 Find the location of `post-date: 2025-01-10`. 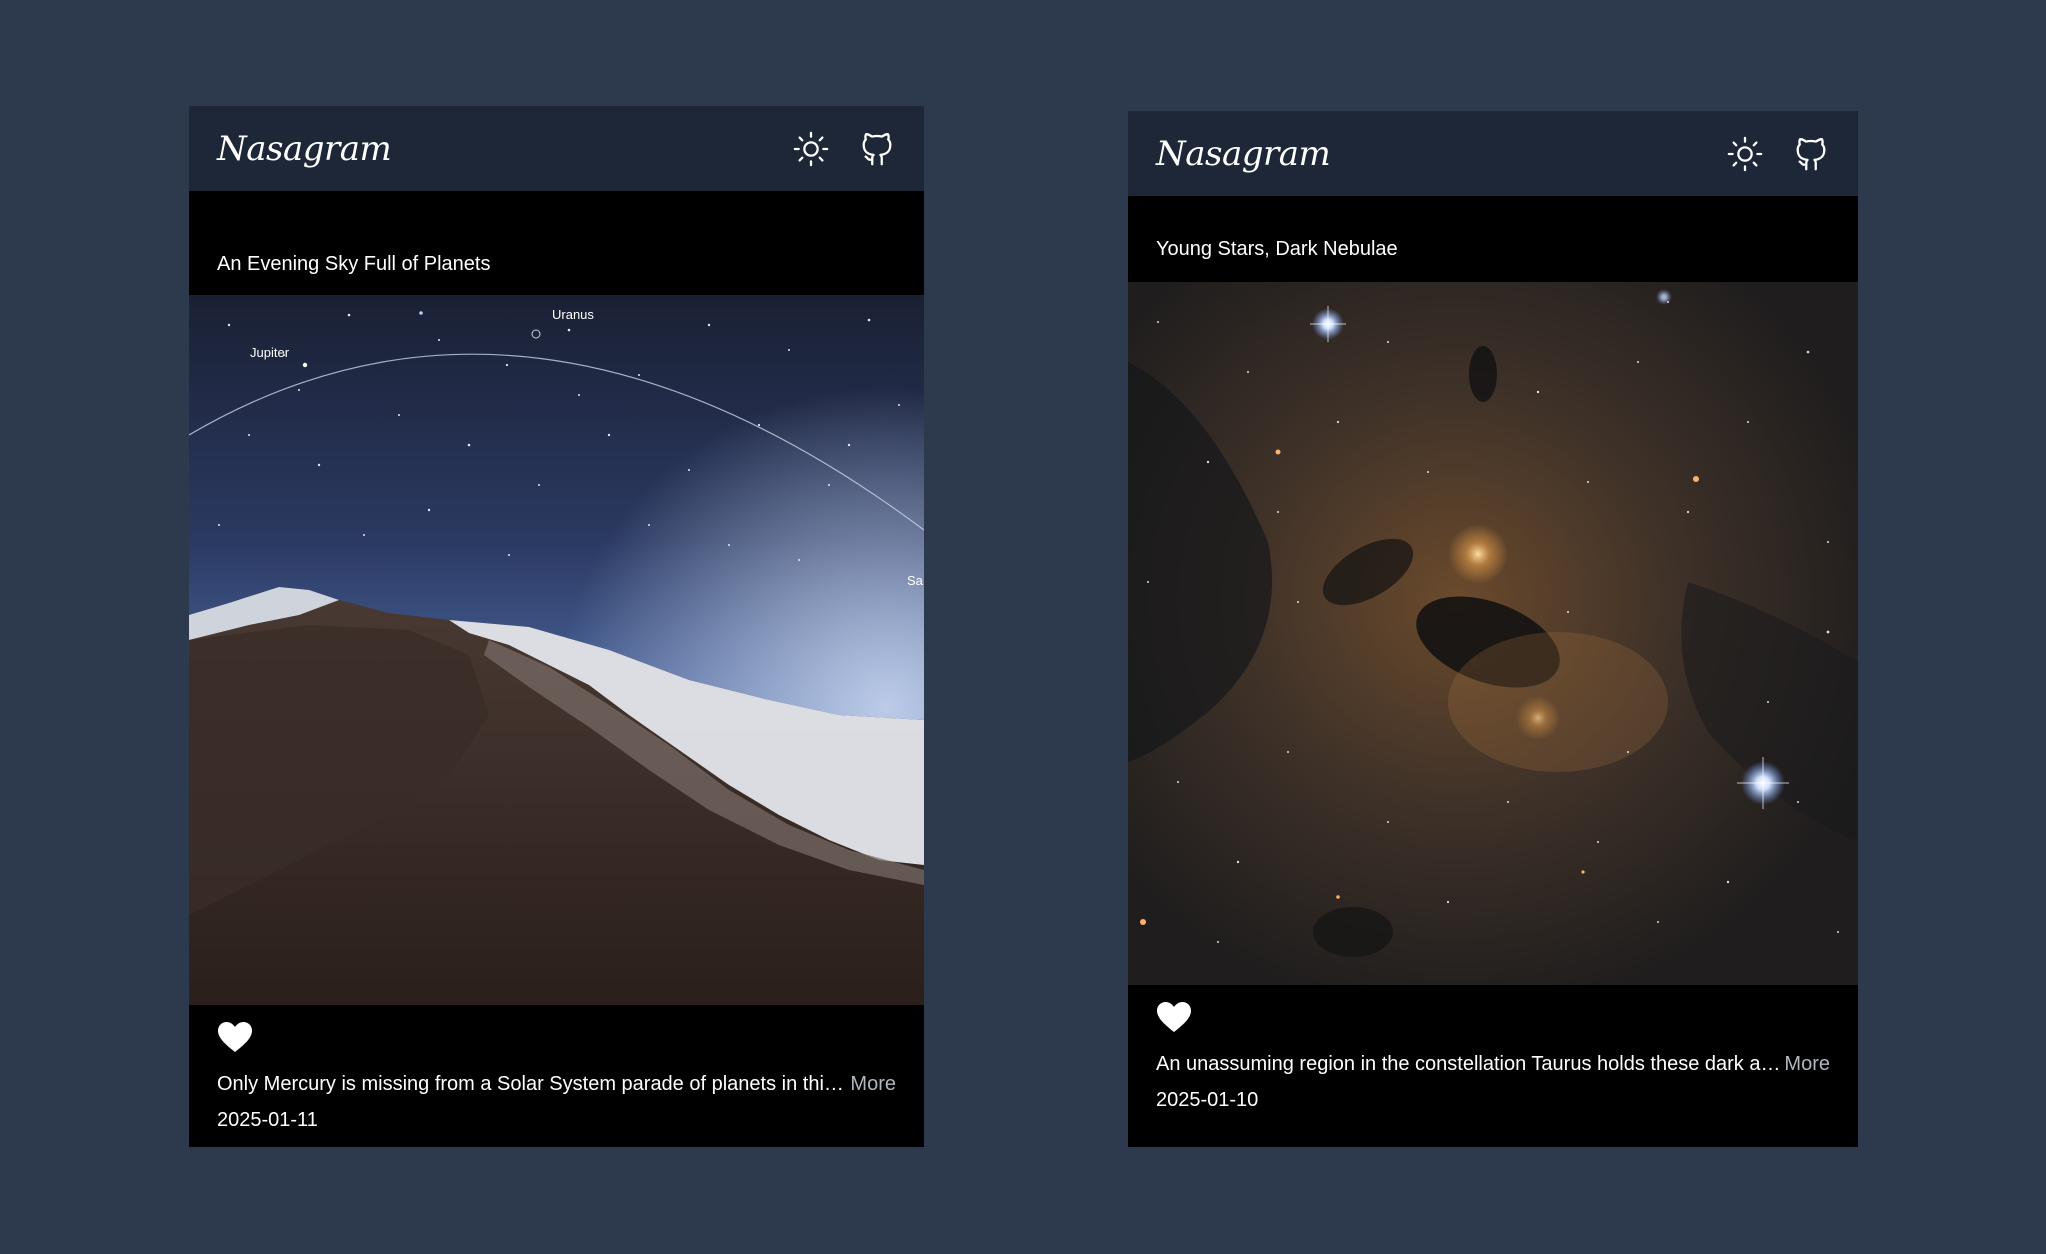

post-date: 2025-01-10 is located at coordinates (1207, 1100).